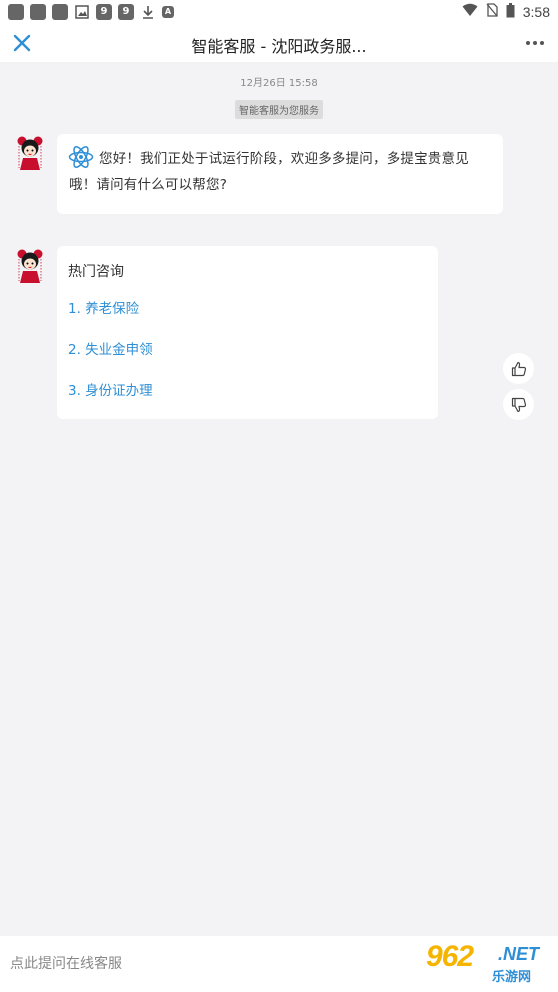 This screenshot has height=992, width=558. Describe the element at coordinates (168, 12) in the screenshot. I see `font-icon: A` at that location.